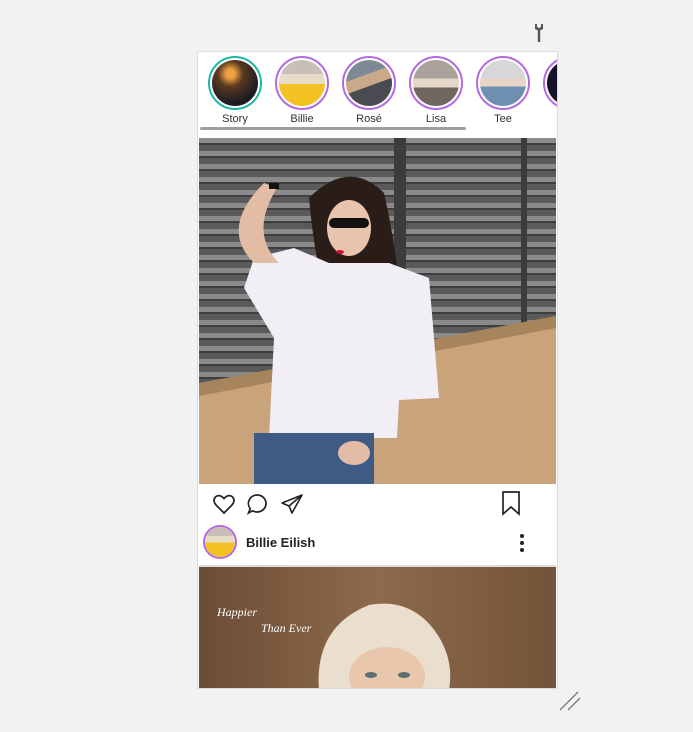  I want to click on post-caption-line2: Than Ever, so click(286, 628).